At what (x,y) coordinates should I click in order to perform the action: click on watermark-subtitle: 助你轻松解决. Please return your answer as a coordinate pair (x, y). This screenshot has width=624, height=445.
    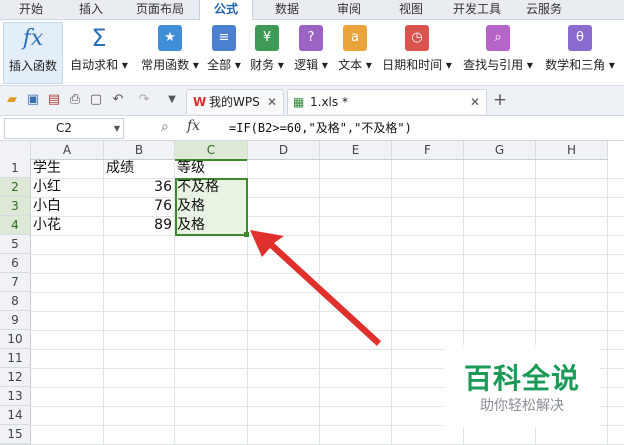
    Looking at the image, I should click on (522, 406).